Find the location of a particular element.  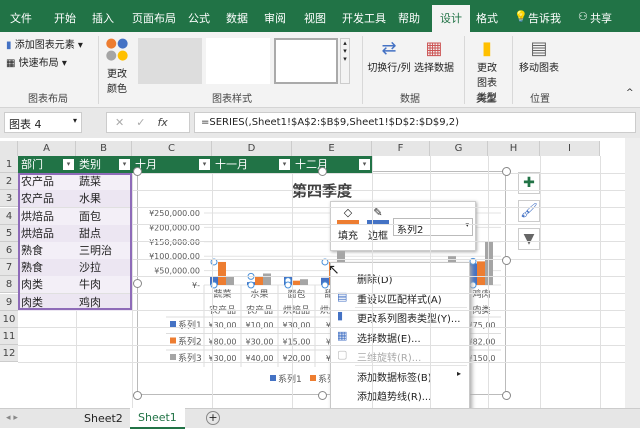

row-header: 4 is located at coordinates (9, 216).